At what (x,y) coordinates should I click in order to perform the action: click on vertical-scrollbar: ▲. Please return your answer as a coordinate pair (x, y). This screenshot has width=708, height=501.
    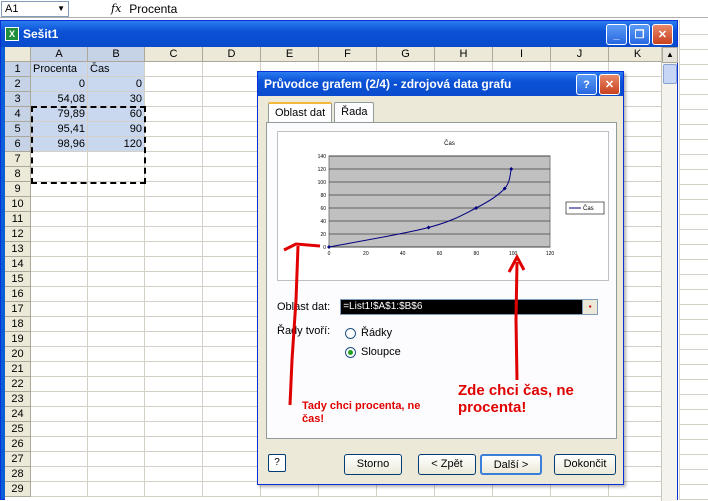
    Looking at the image, I should click on (669, 274).